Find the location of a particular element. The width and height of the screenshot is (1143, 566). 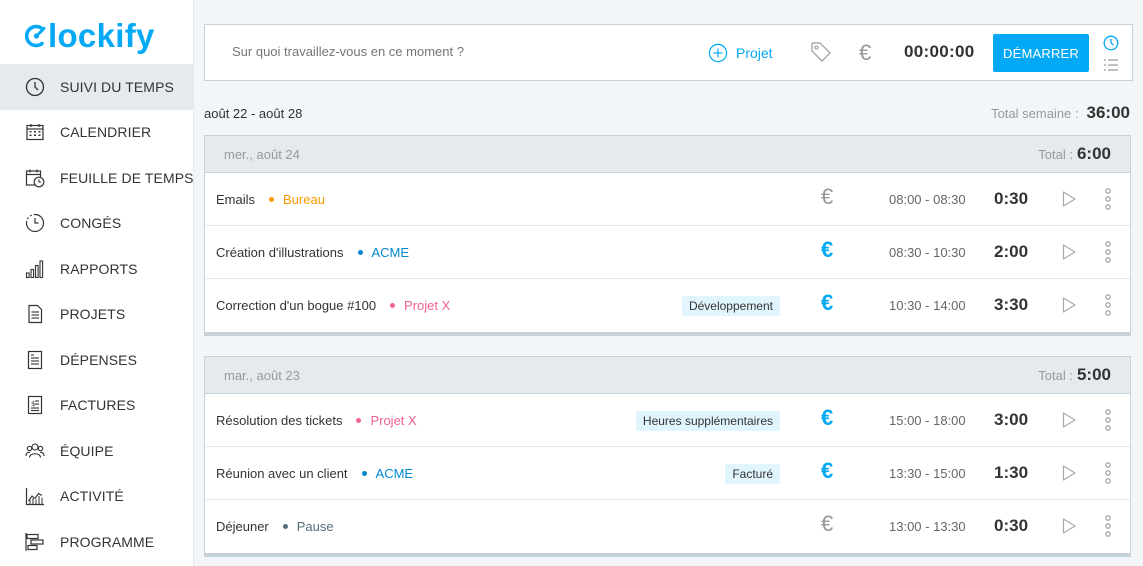

sidebar-item-activity: ACTIVITÉ is located at coordinates (97, 497).